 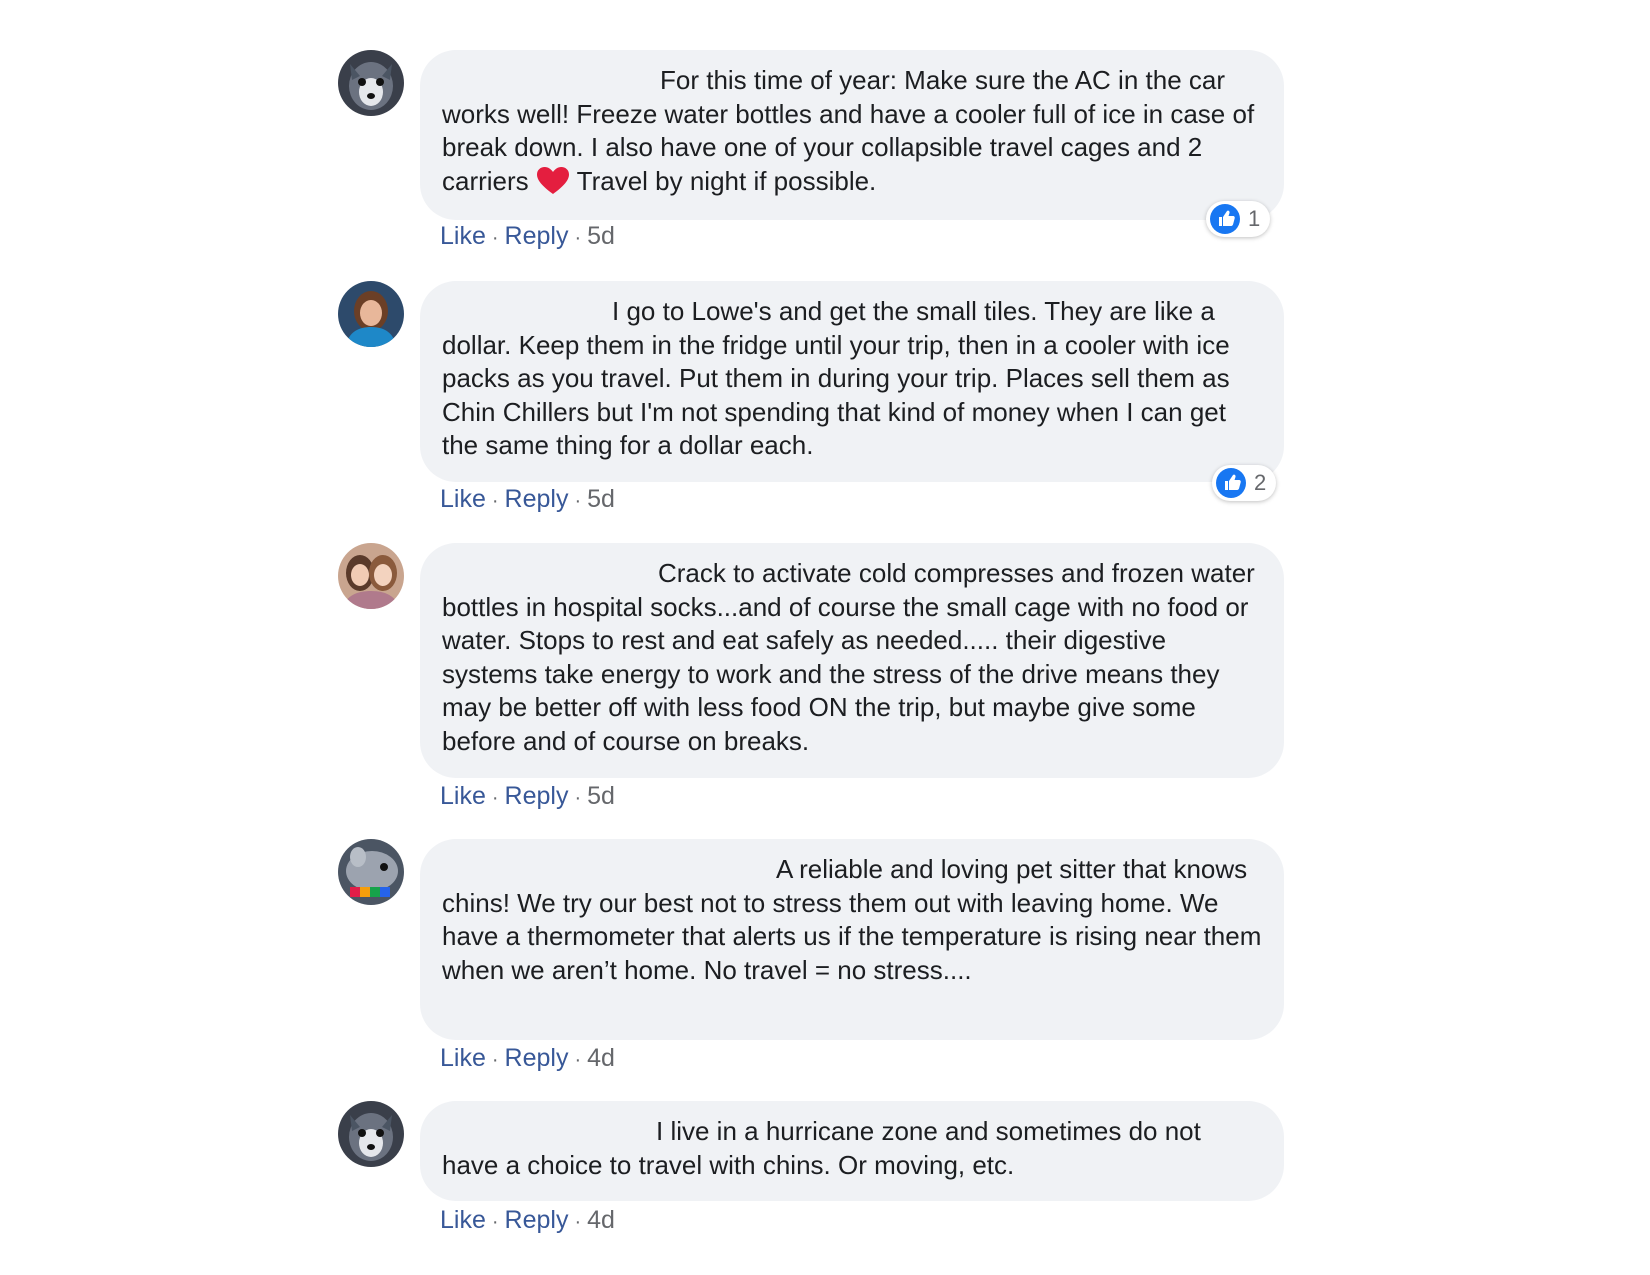 What do you see at coordinates (371, 872) in the screenshot?
I see `avatar-chinchilla-icon` at bounding box center [371, 872].